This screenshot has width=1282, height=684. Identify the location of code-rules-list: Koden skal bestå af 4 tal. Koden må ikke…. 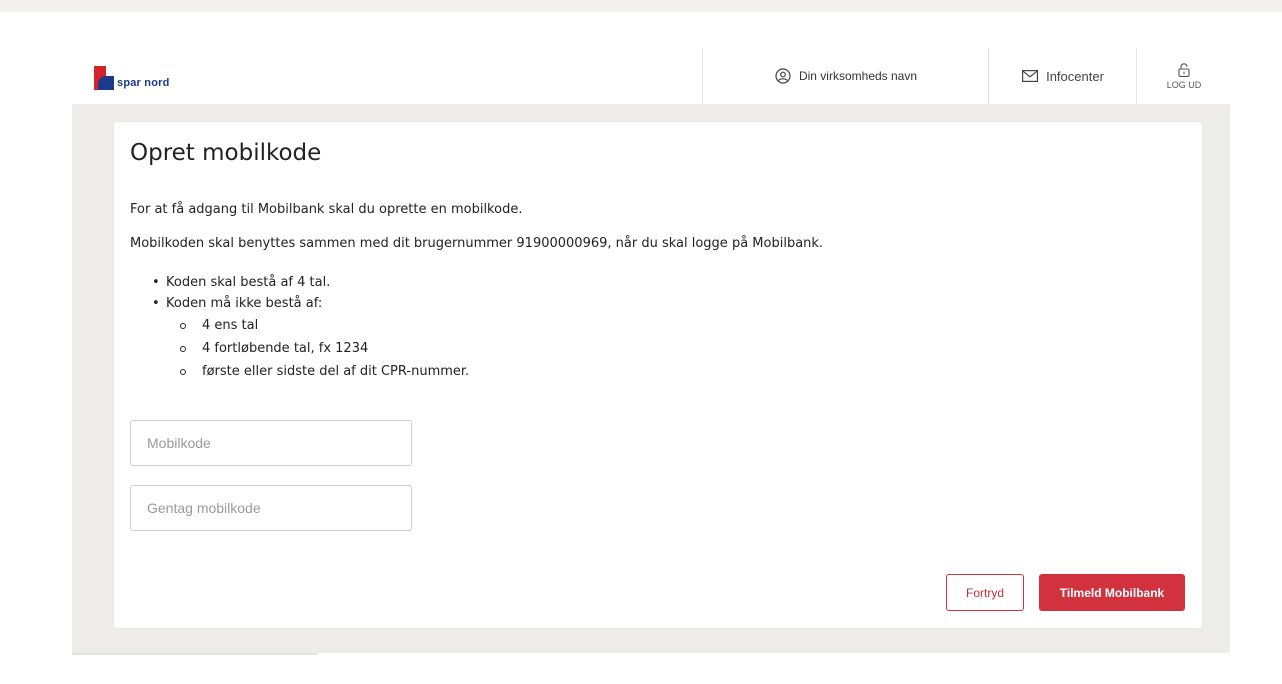
(299, 327).